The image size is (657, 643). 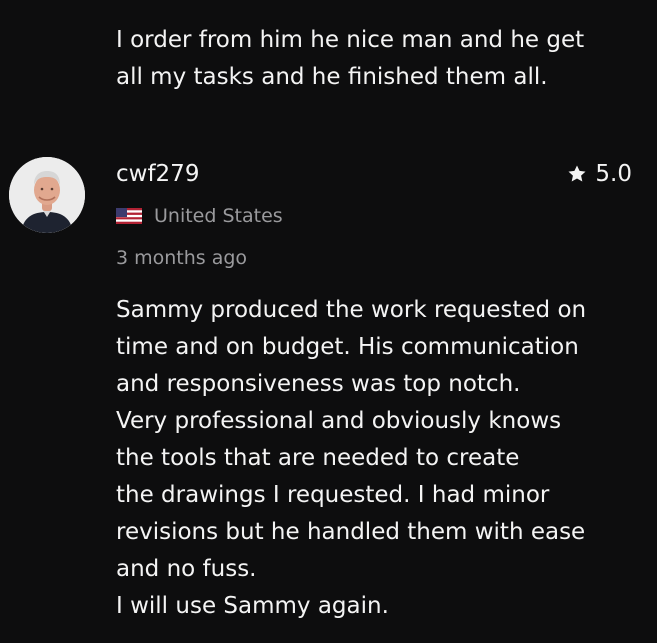 What do you see at coordinates (318, 458) in the screenshot?
I see `review-line: the tools that are needed to create` at bounding box center [318, 458].